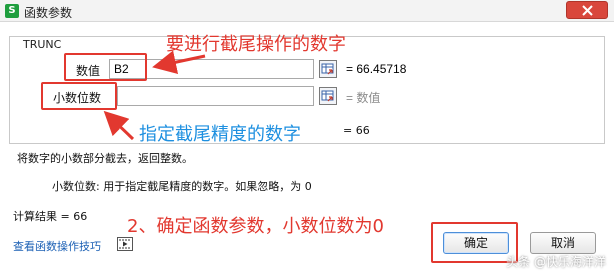  What do you see at coordinates (179, 62) in the screenshot?
I see `arrow-to-number` at bounding box center [179, 62].